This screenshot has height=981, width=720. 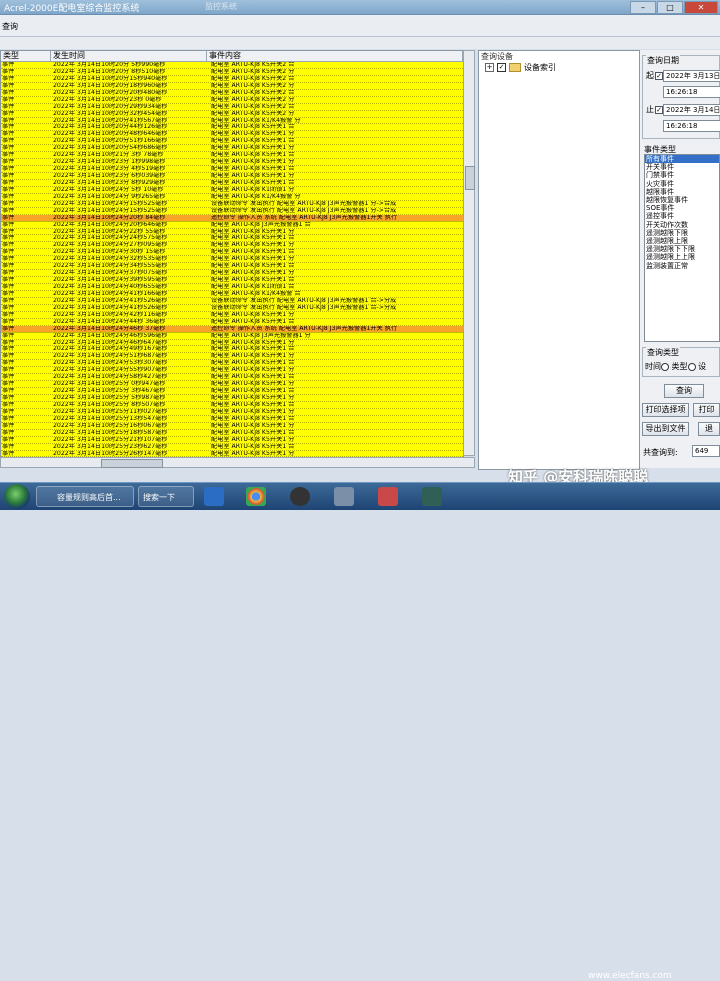 I want to click on maximize-button: □, so click(x=670, y=7).